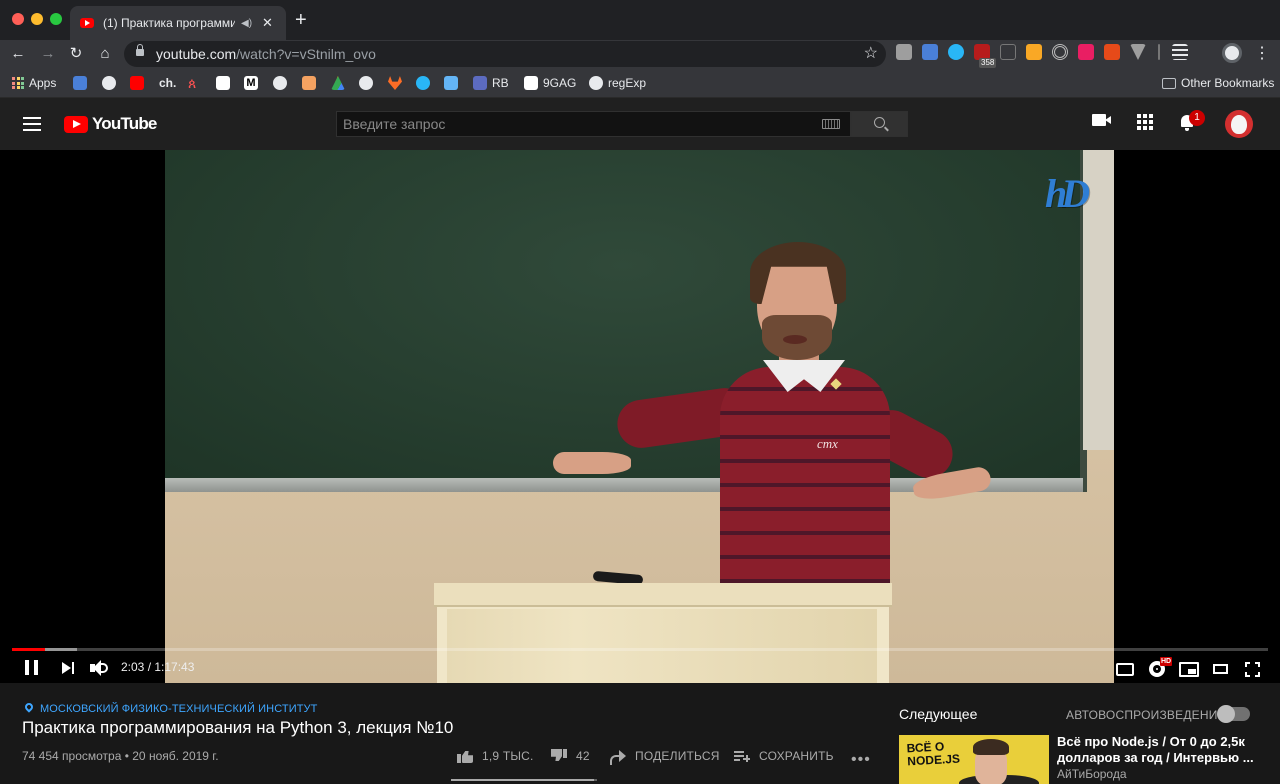  Describe the element at coordinates (904, 52) in the screenshot. I see `extension-mail-icon` at that location.